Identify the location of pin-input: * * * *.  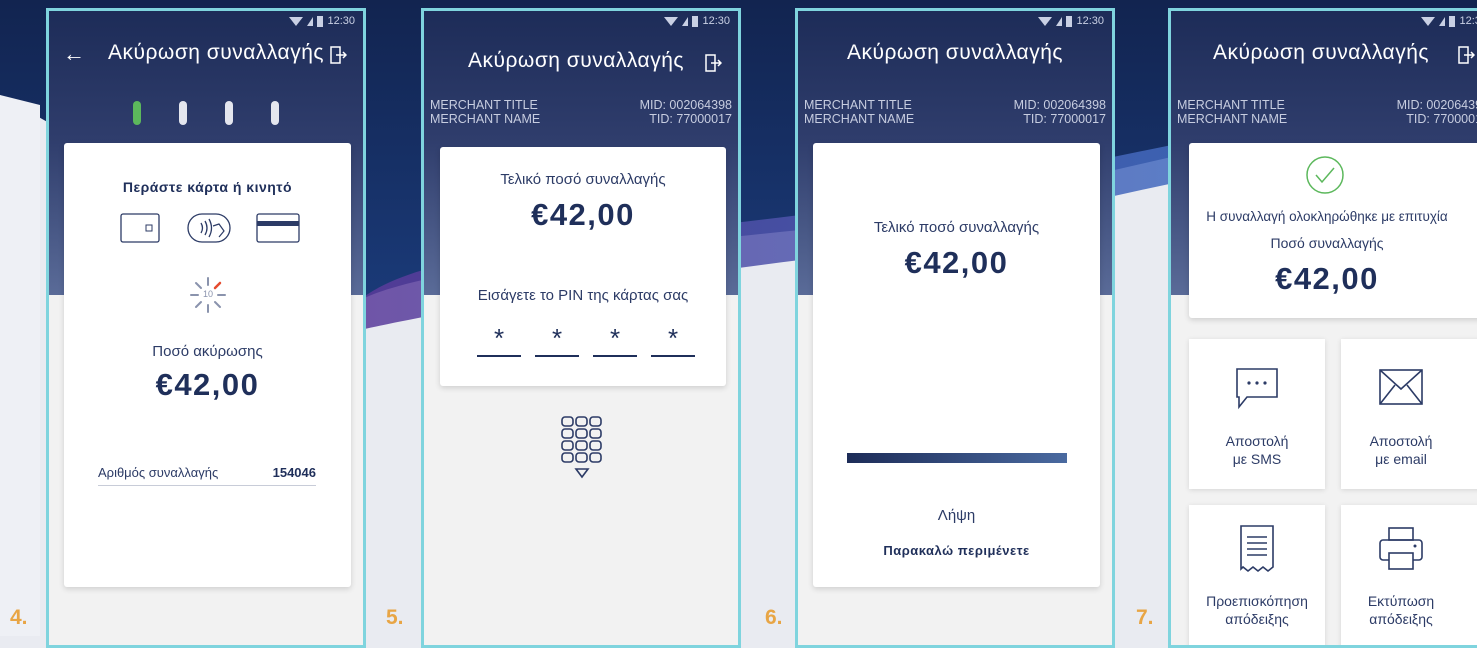
(586, 340).